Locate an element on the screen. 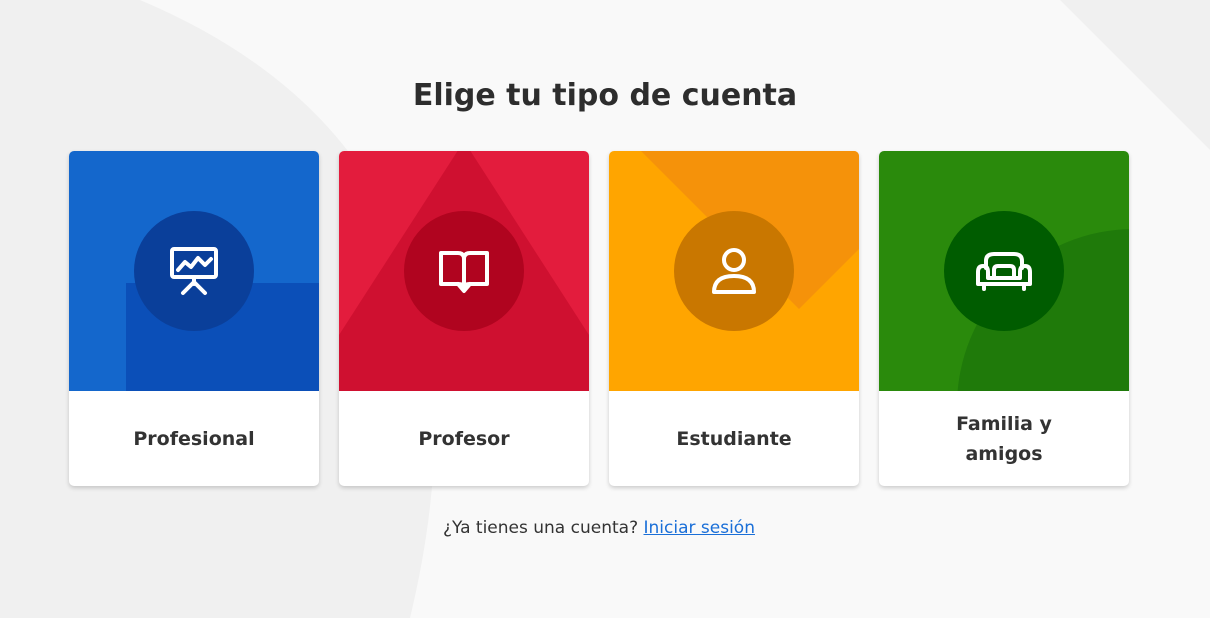 The width and height of the screenshot is (1210, 618). login-prompt-text: ¿Ya tienes una cuenta? is located at coordinates (541, 528).